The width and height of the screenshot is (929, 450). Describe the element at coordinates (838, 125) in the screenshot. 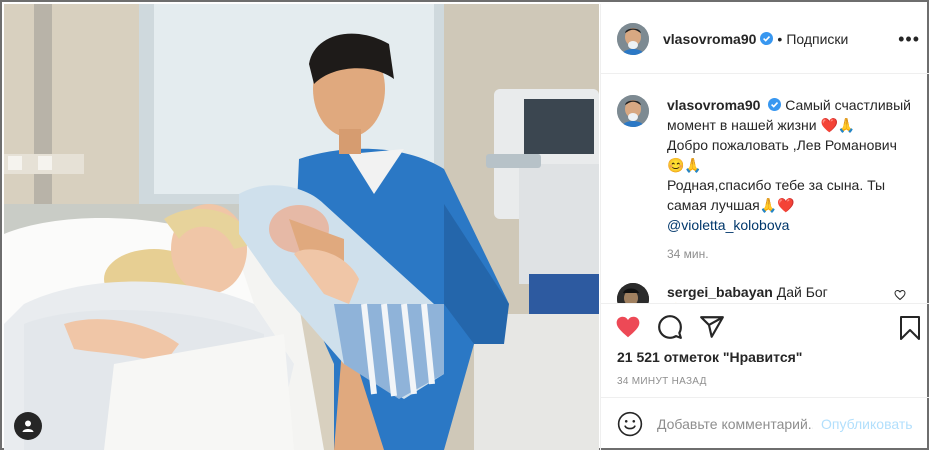

I see `caption-emoji-1: ❤️🙏` at that location.